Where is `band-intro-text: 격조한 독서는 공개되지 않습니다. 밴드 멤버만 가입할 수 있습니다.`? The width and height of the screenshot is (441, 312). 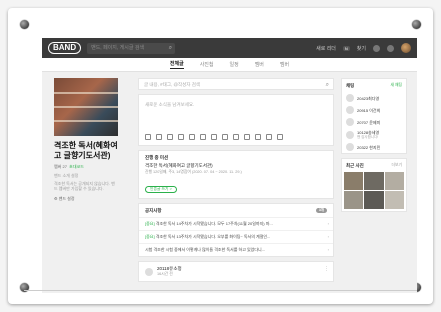
band-intro-text: 격조한 독서는 공개되지 않습니다. 밴드 멤버만 가입할 수 있습니다. is located at coordinates (84, 186).